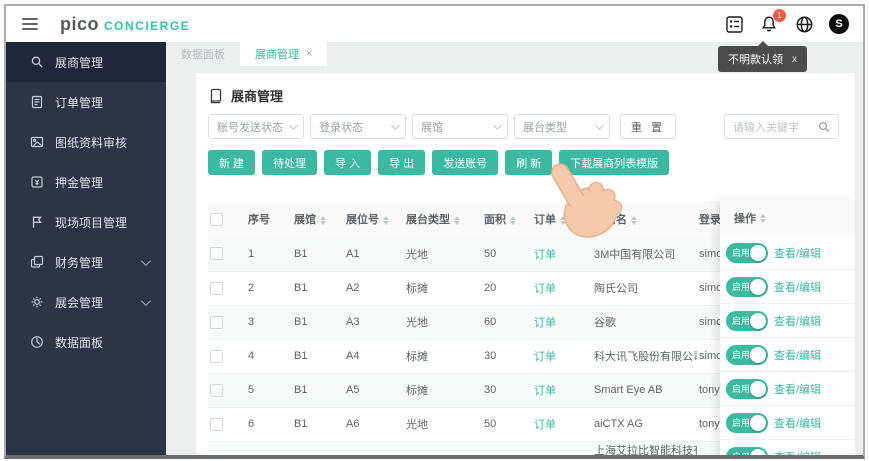  I want to click on filter-row: 账号发送状态 登录状态 展馆 展台类型 重 置 请输入关键字, so click(525, 126).